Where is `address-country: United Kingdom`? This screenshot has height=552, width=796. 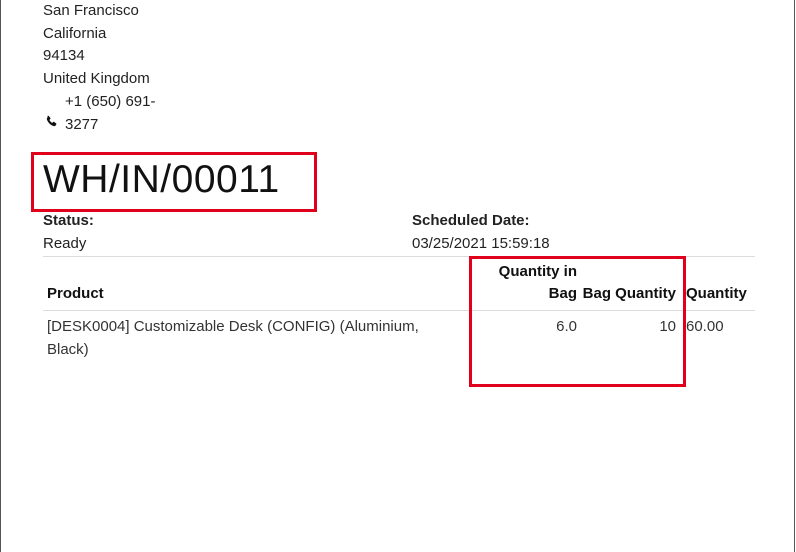
address-country: United Kingdom is located at coordinates (96, 79).